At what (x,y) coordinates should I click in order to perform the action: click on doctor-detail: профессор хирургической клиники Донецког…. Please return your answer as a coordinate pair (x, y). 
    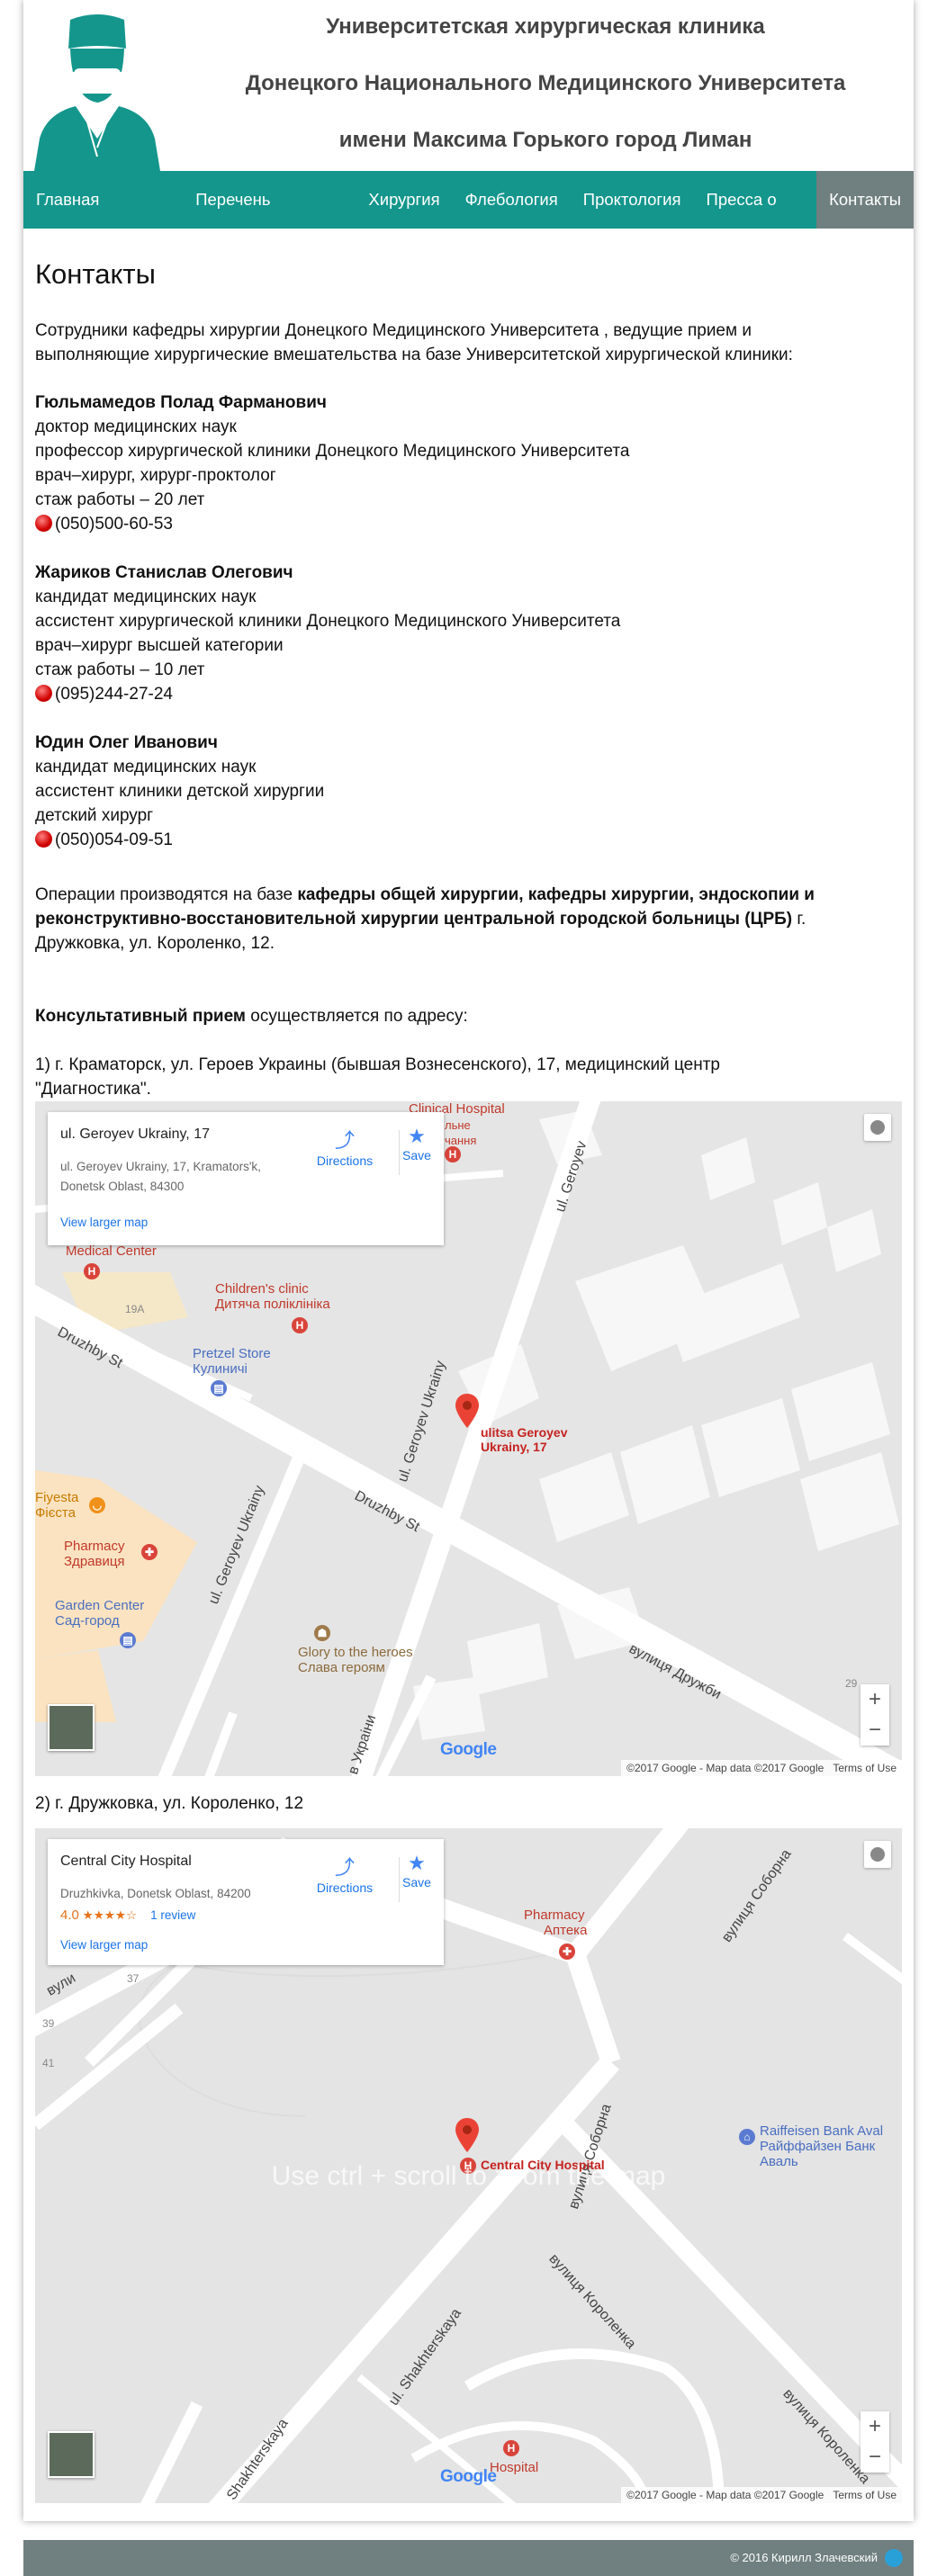
    Looking at the image, I should click on (332, 452).